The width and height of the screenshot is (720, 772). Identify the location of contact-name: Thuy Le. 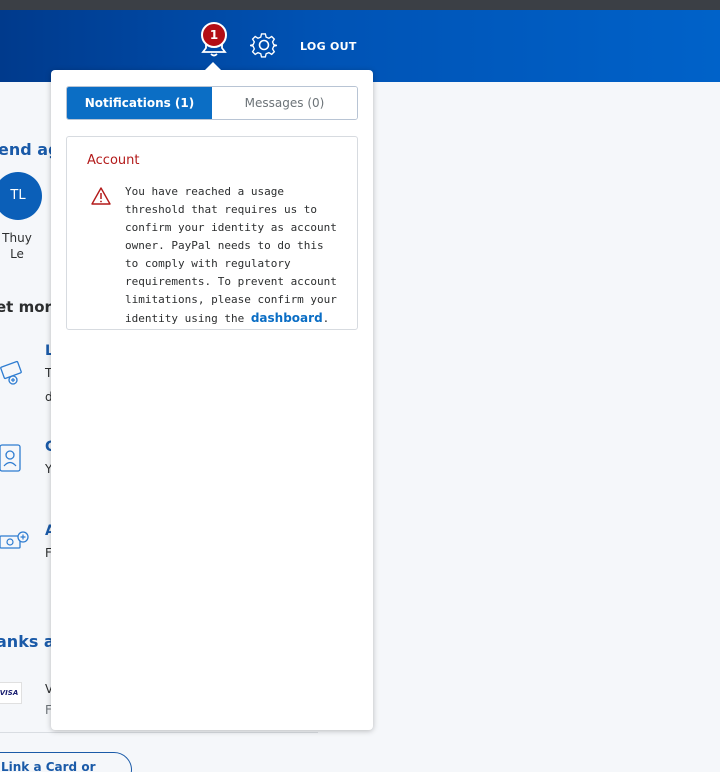
(17, 246).